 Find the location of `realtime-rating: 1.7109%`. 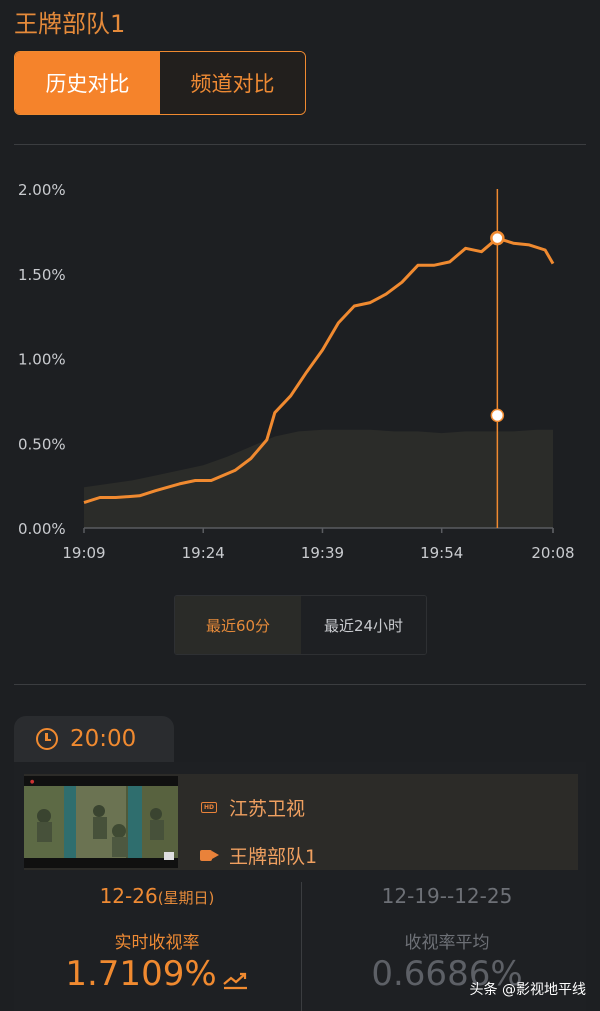

realtime-rating: 1.7109% is located at coordinates (157, 974).